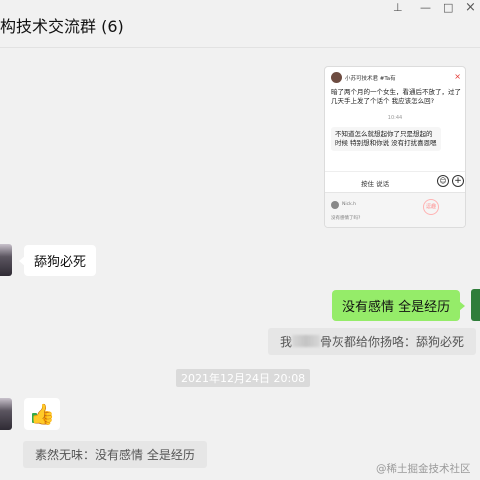 The height and width of the screenshot is (480, 480). I want to click on screenshot-author: 小苏可技术君 #Ta有, so click(370, 79).